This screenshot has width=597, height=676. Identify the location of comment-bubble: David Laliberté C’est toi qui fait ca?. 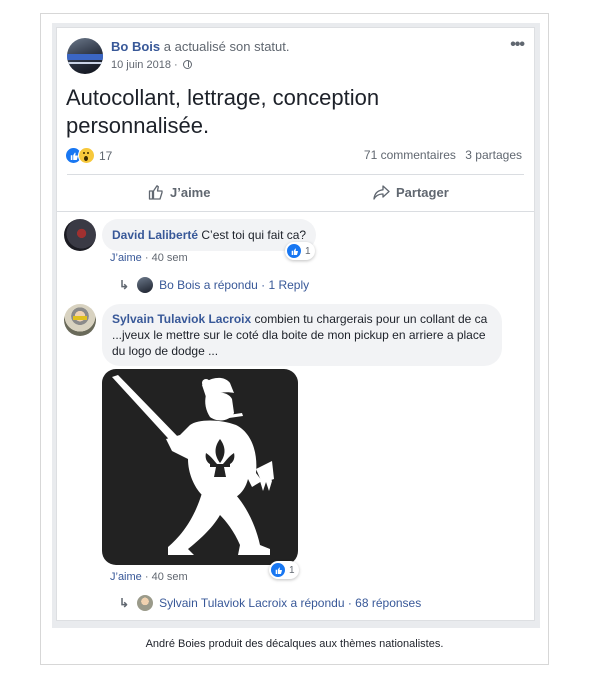
(209, 235).